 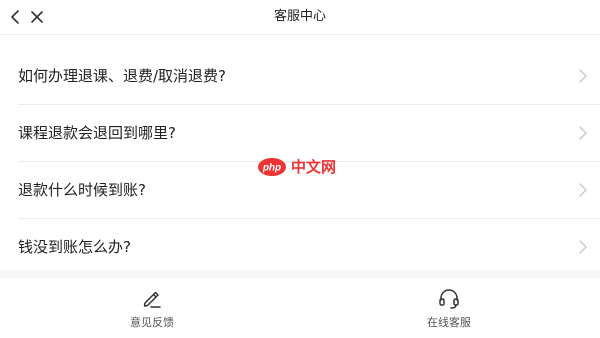 I want to click on online-service-button: 在线客服, so click(x=449, y=309).